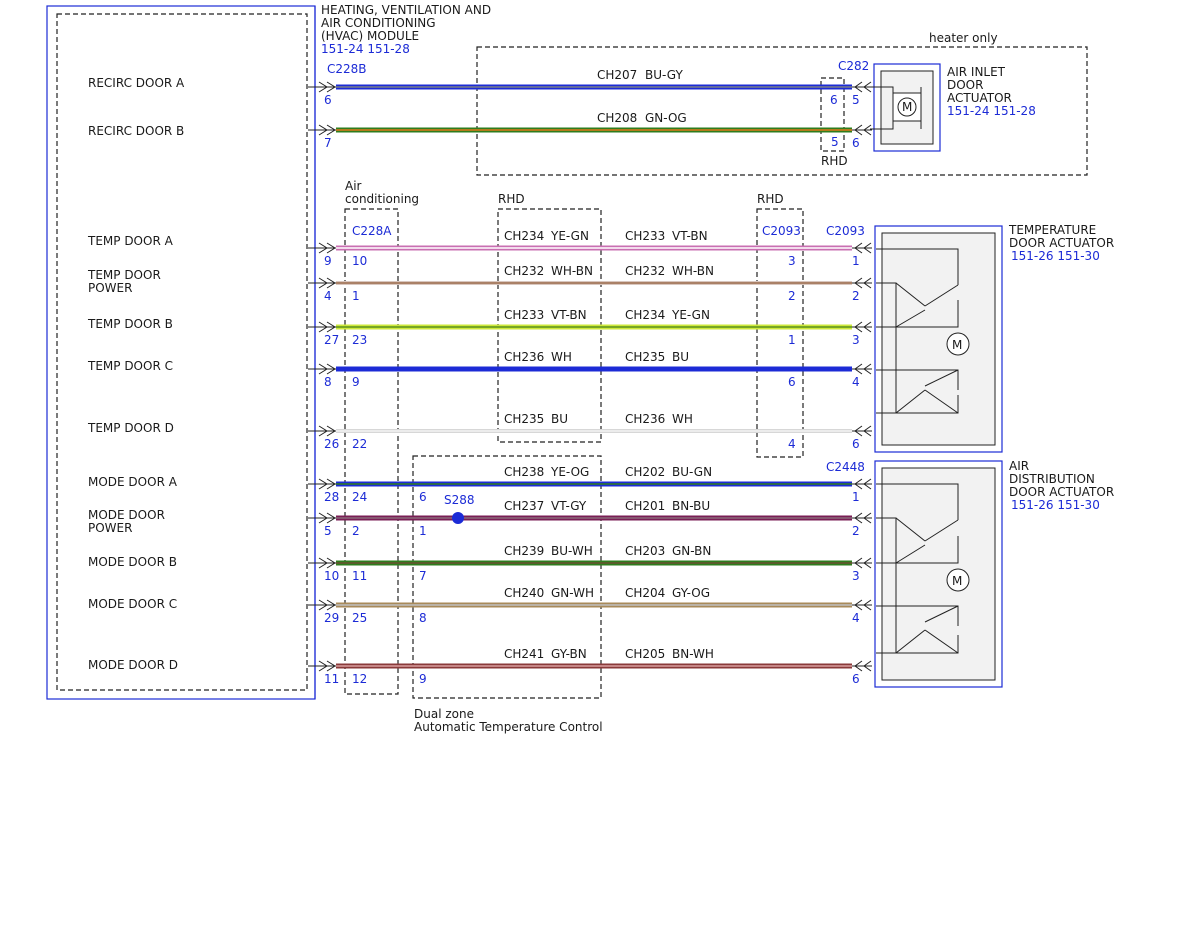 This screenshot has height=927, width=1200. What do you see at coordinates (845, 467) in the screenshot?
I see `connector-c2448: C2448` at bounding box center [845, 467].